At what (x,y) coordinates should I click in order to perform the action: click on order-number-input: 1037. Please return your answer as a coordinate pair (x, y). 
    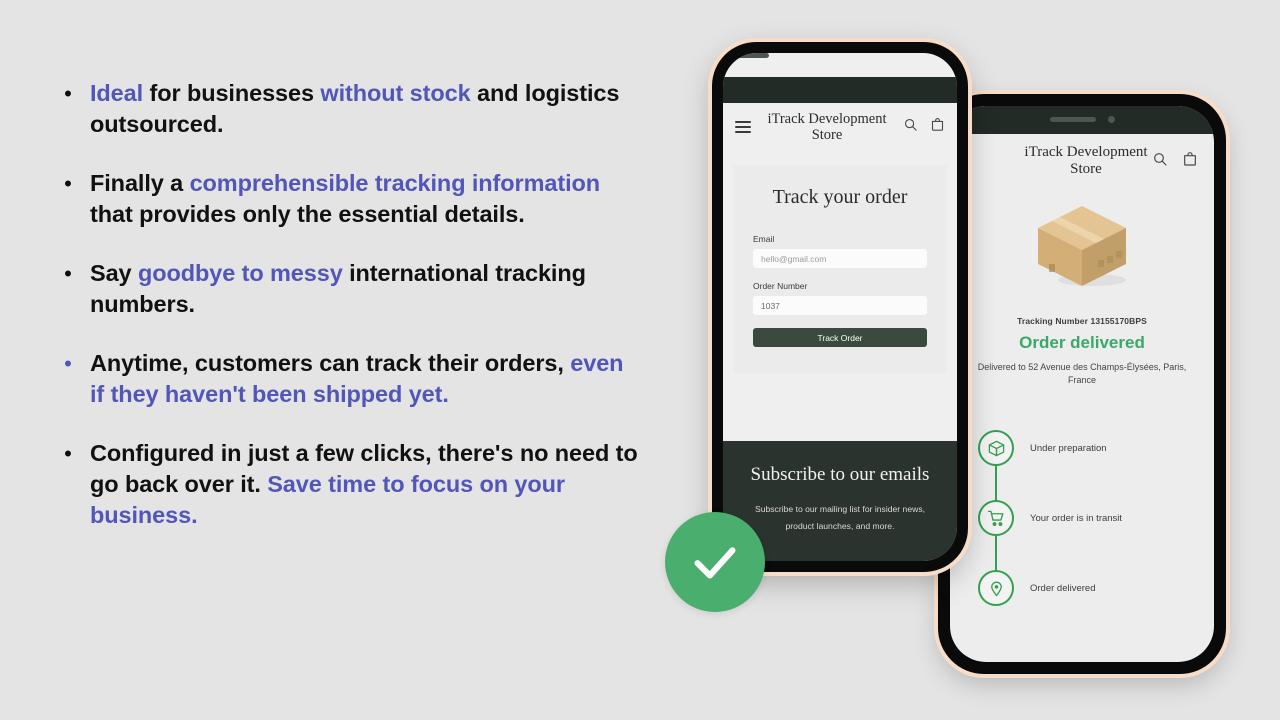
    Looking at the image, I should click on (840, 305).